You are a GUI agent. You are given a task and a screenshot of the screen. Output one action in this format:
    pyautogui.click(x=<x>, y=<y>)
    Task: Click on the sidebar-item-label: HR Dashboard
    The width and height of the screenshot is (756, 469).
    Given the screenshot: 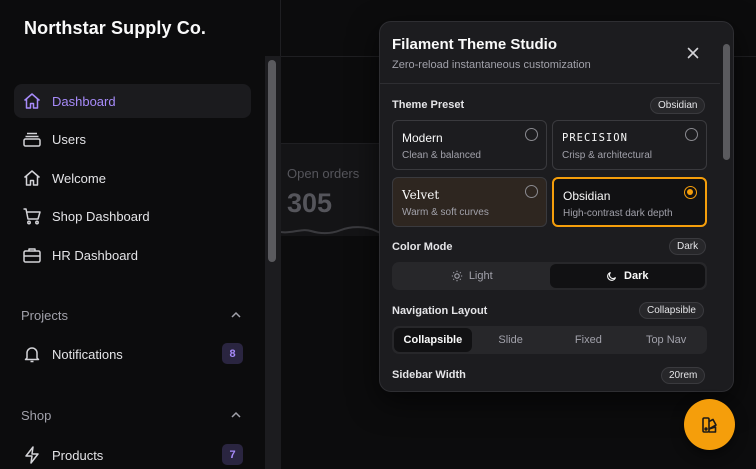 What is the action you would take?
    pyautogui.click(x=95, y=255)
    